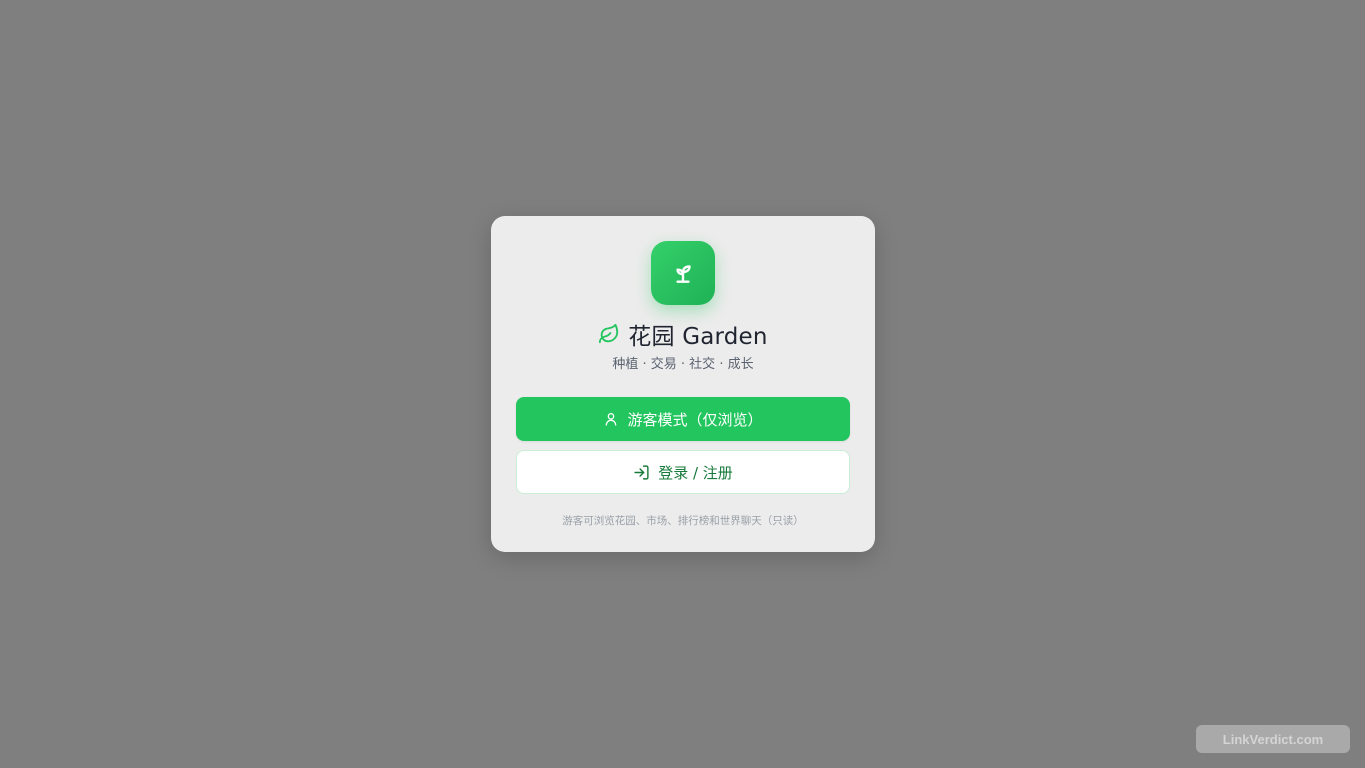  Describe the element at coordinates (698, 337) in the screenshot. I see `page-title: 花园 Garden` at that location.